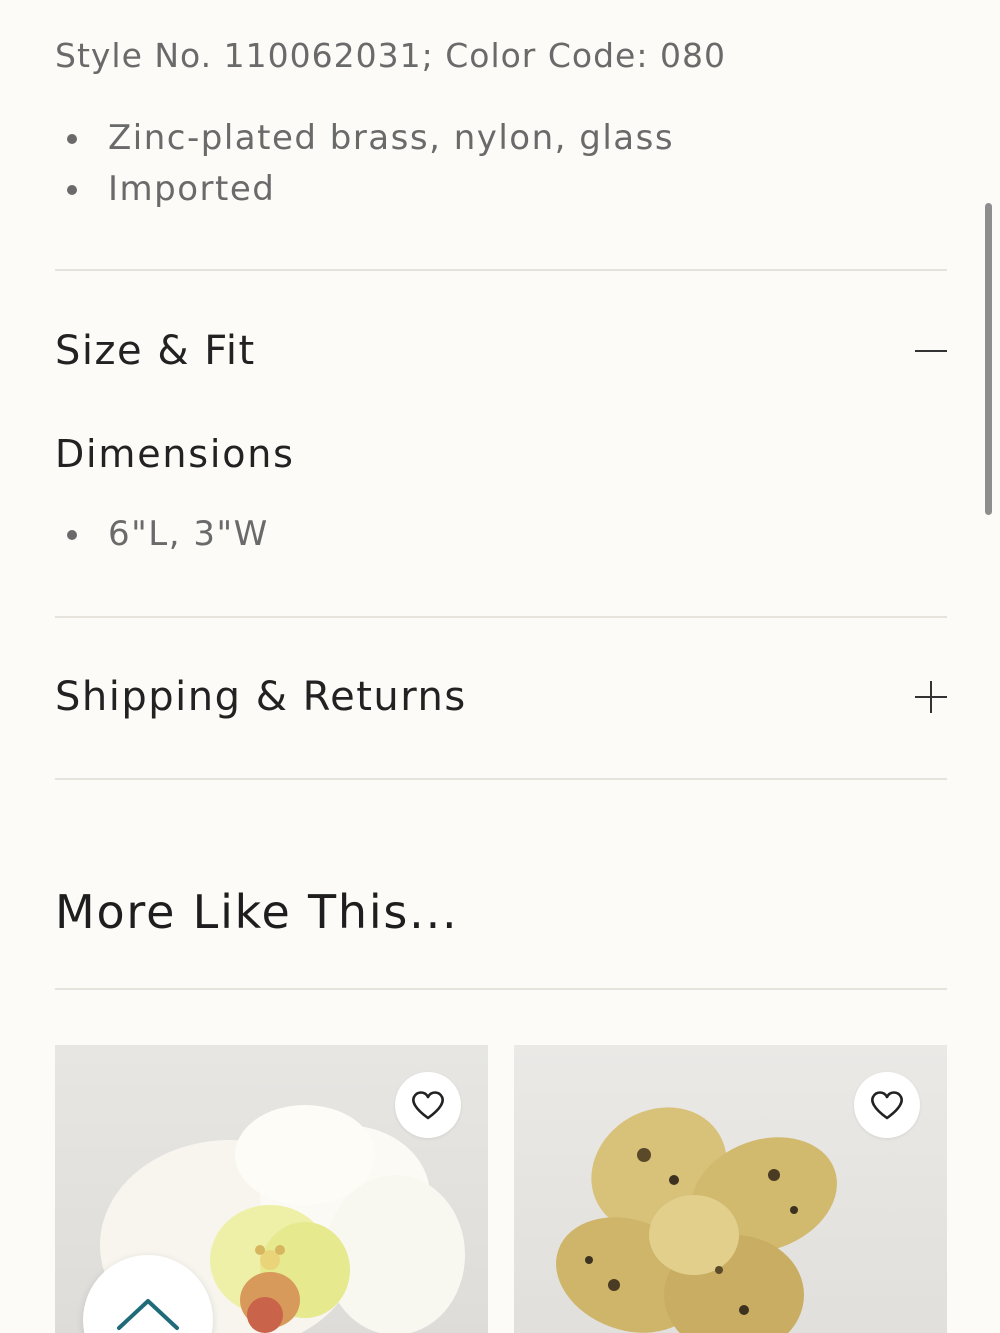 The height and width of the screenshot is (1333, 1000). What do you see at coordinates (364, 138) in the screenshot?
I see `list-item: Zinc-plated brass, nylon, glass` at bounding box center [364, 138].